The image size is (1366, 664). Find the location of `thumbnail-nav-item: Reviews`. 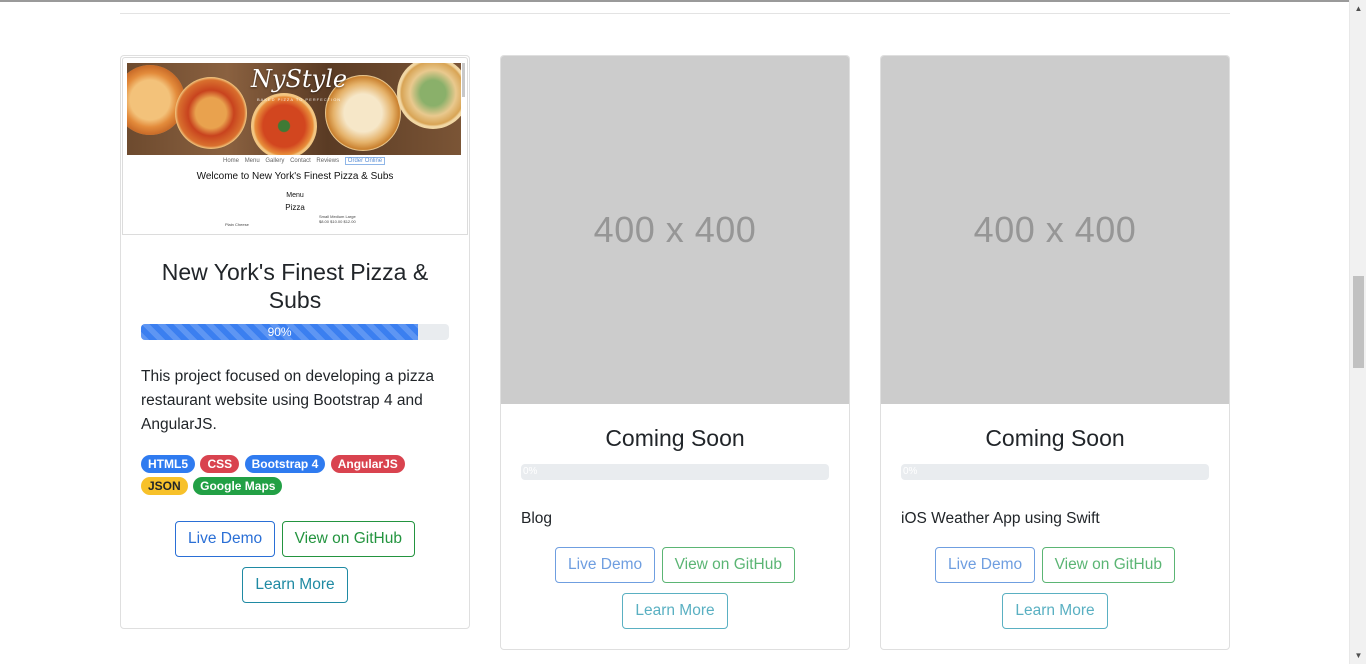

thumbnail-nav-item: Reviews is located at coordinates (328, 161).